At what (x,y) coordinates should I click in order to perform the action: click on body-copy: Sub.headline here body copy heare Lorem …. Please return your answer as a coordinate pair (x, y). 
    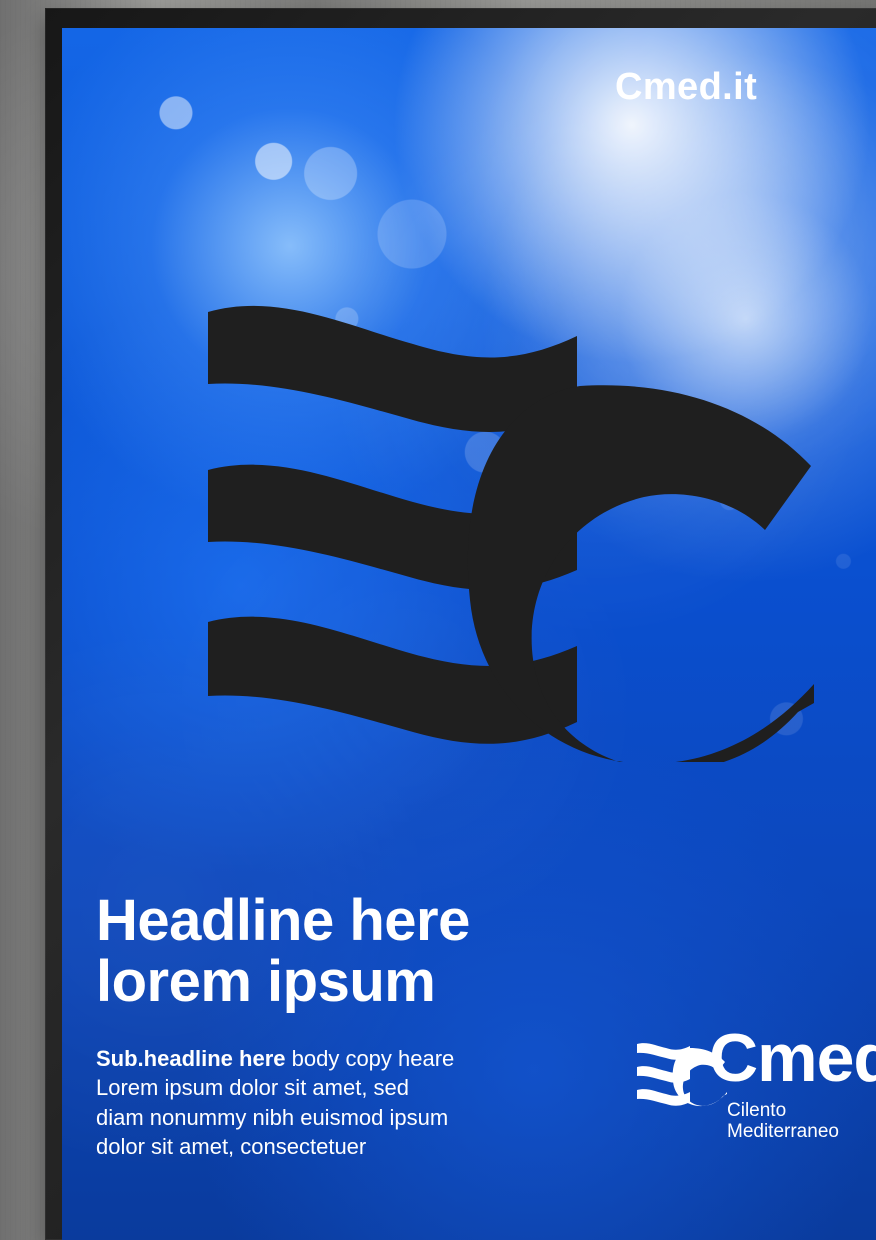
    Looking at the image, I should click on (301, 1102).